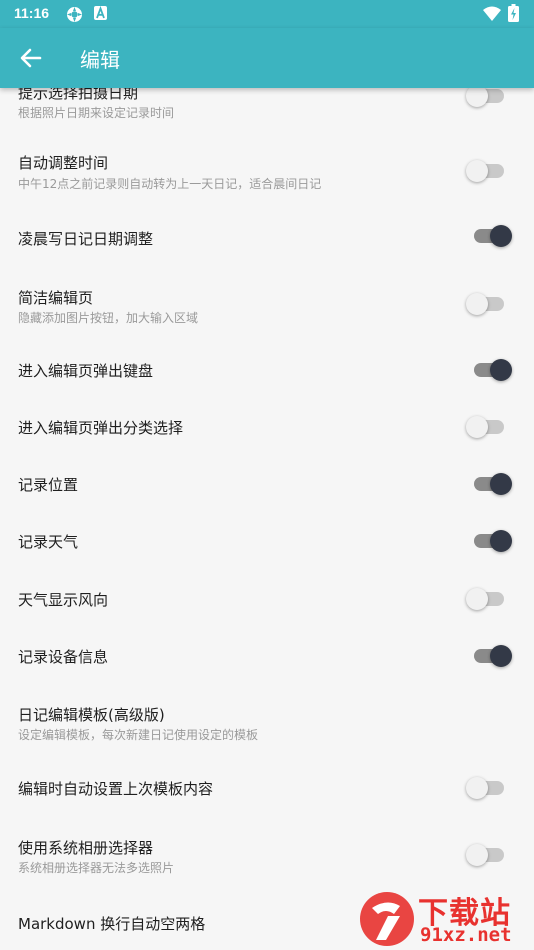 The image size is (534, 950). I want to click on setting-title: 进入编辑页弹出分类选择, so click(101, 428).